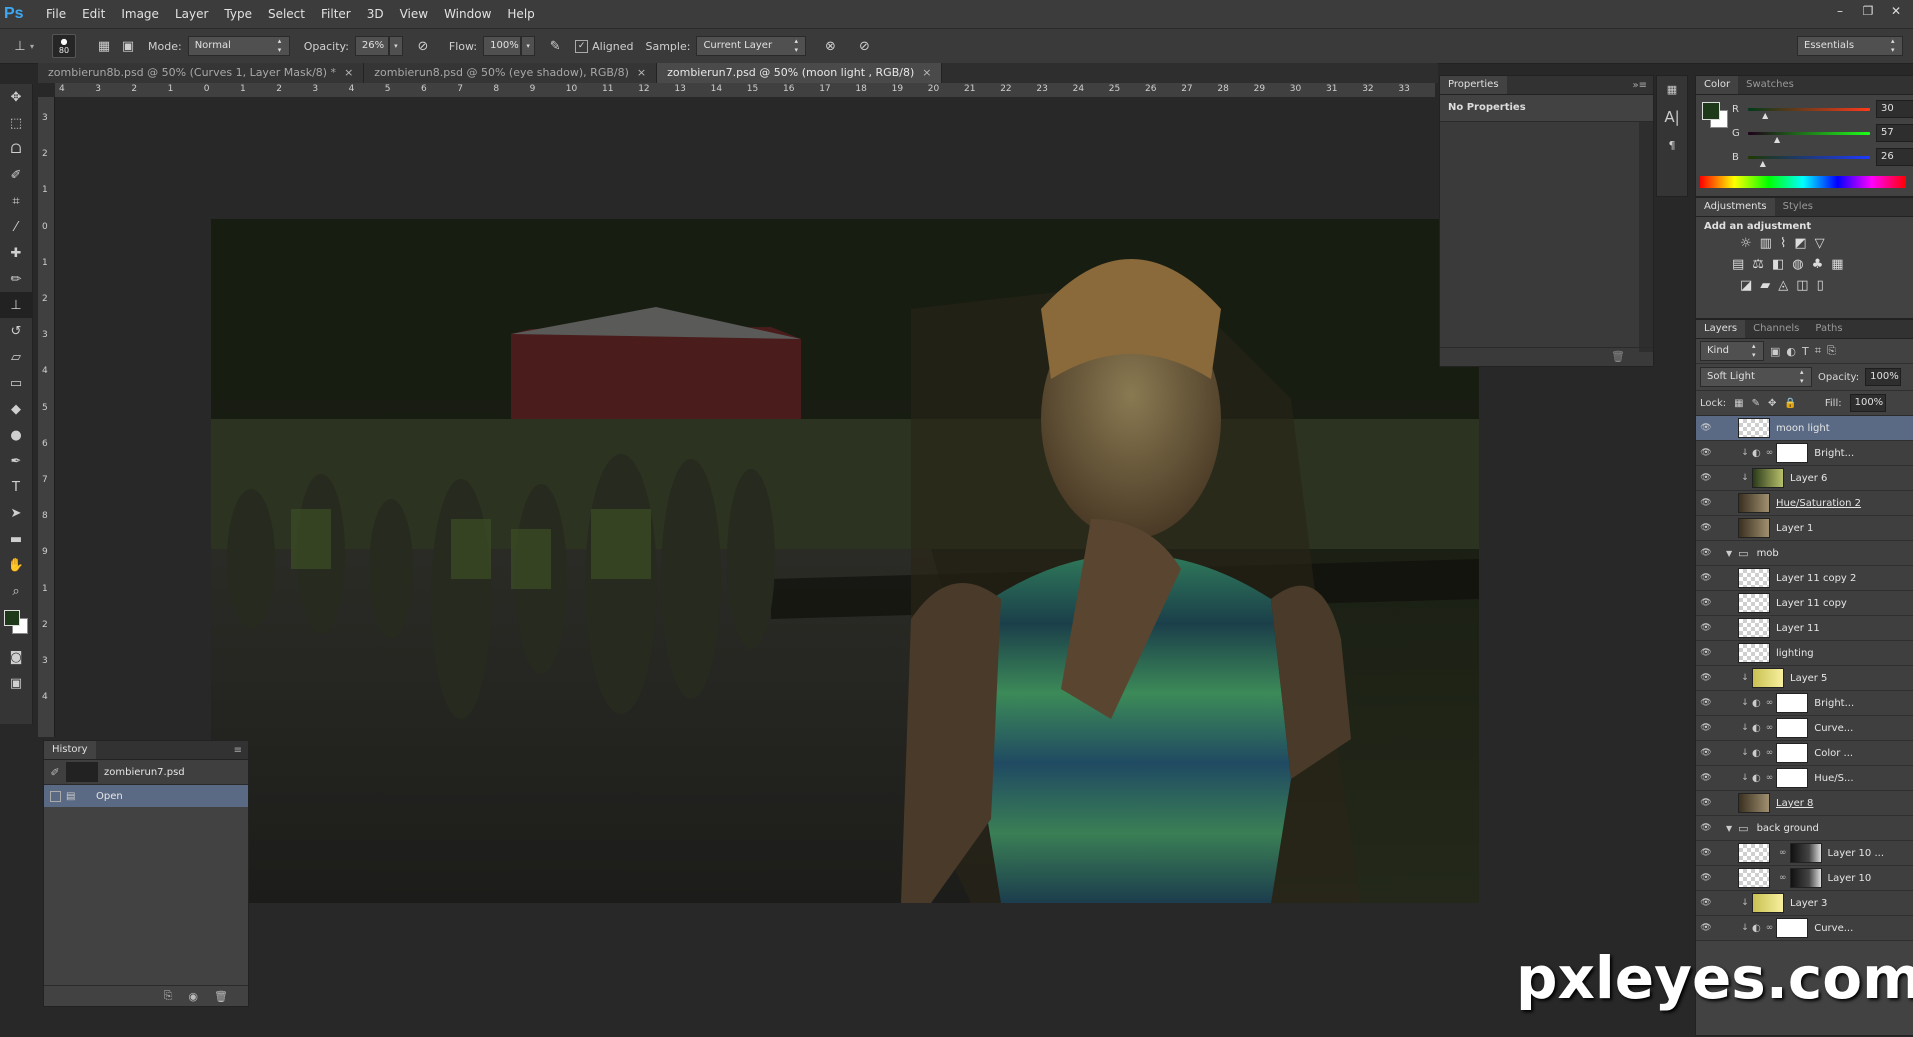 The image size is (1913, 1037). What do you see at coordinates (1820, 243) in the screenshot?
I see `vibrance-icon: ▽` at bounding box center [1820, 243].